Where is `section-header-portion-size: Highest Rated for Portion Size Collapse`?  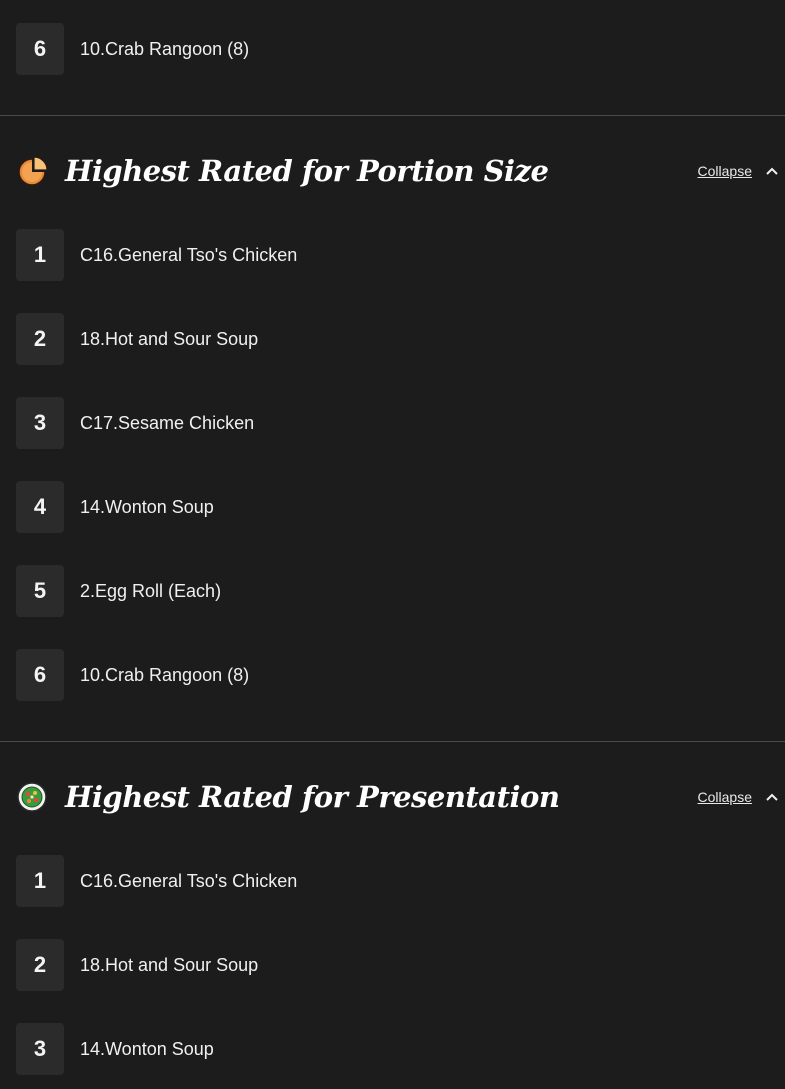
section-header-portion-size: Highest Rated for Portion Size Collapse is located at coordinates (400, 171).